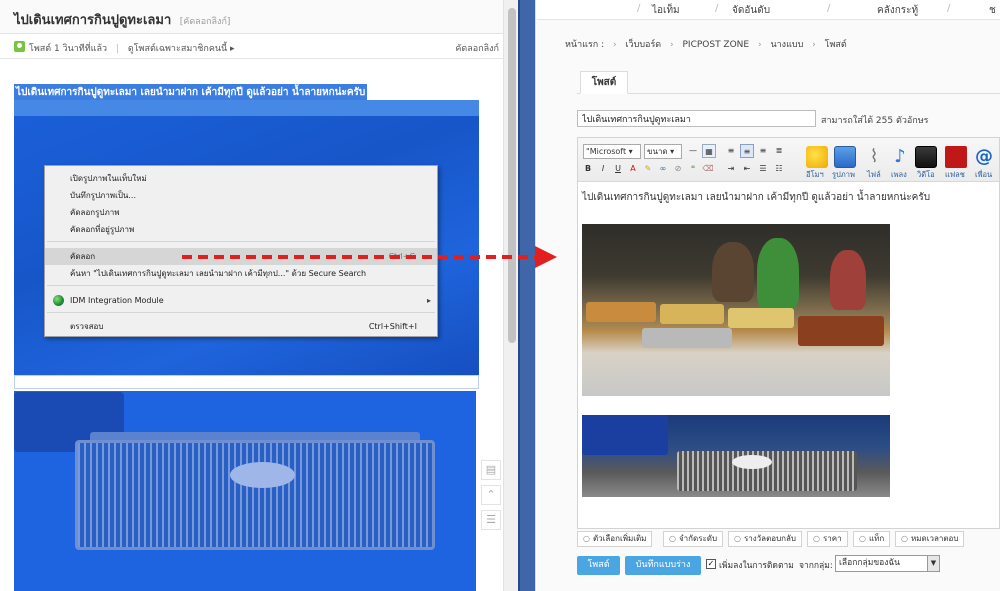 This screenshot has width=1000, height=591. I want to click on nav-more: ช, so click(992, 10).